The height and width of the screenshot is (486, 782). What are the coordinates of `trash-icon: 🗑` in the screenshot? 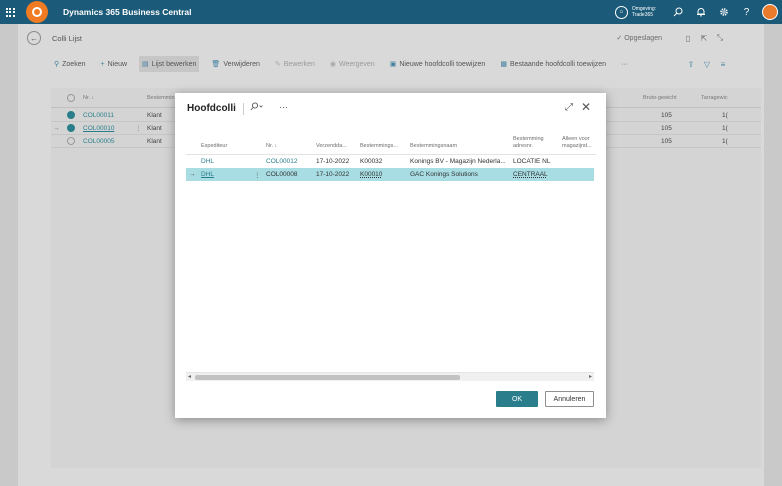 It's located at (216, 64).